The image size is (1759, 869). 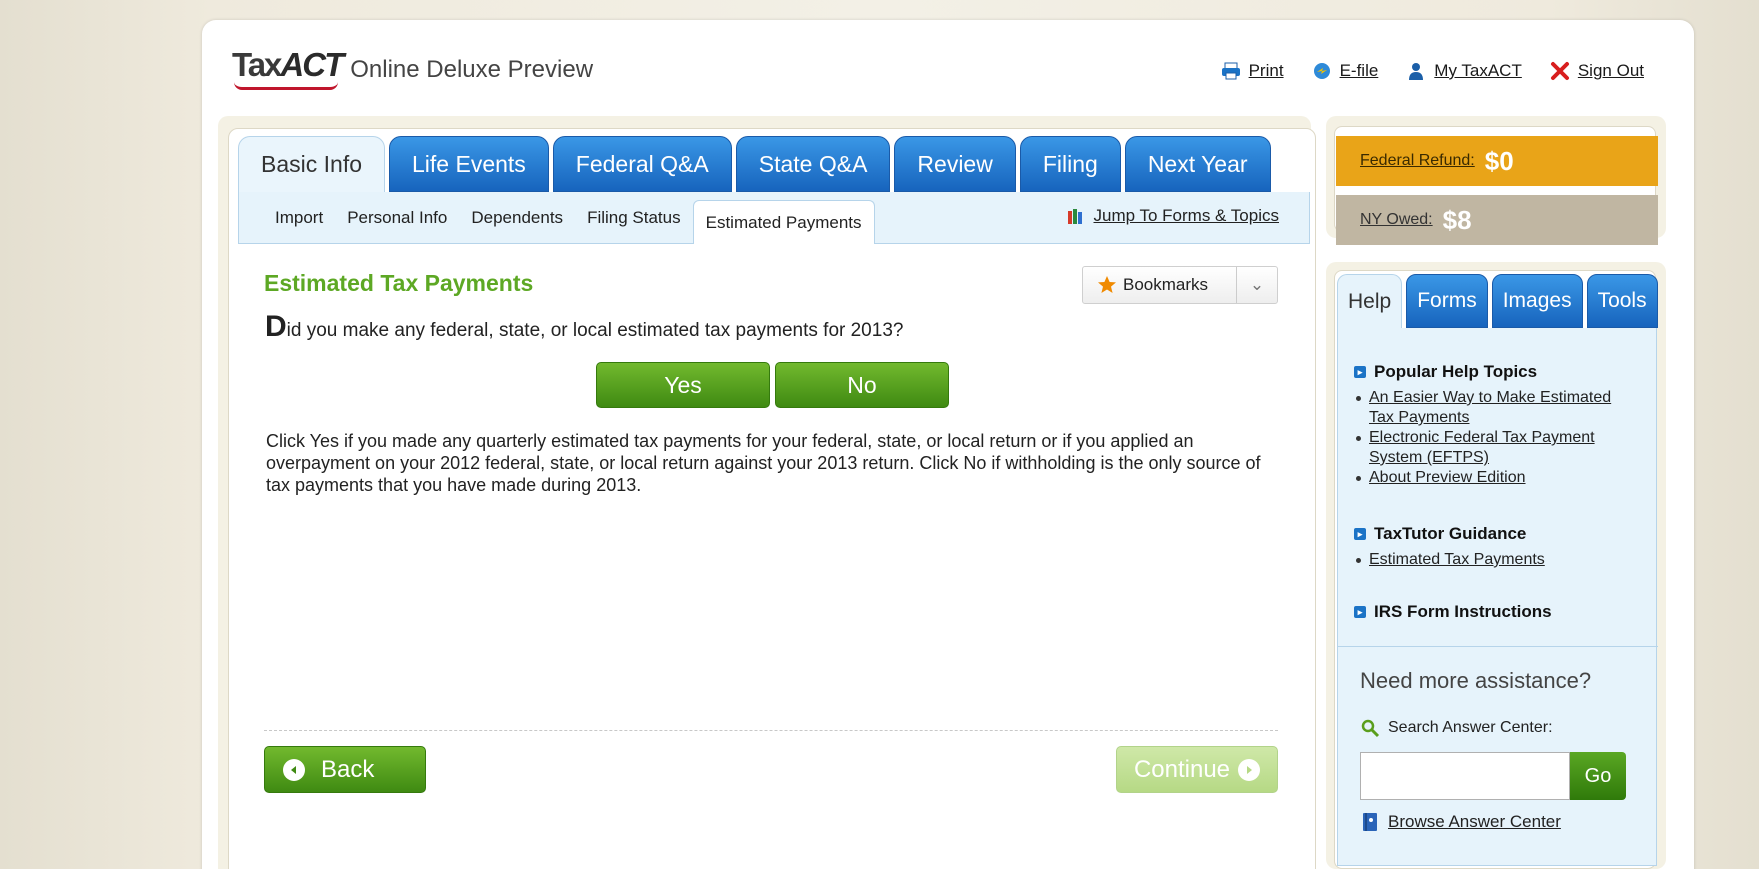 I want to click on question-dropcap: D, so click(x=276, y=326).